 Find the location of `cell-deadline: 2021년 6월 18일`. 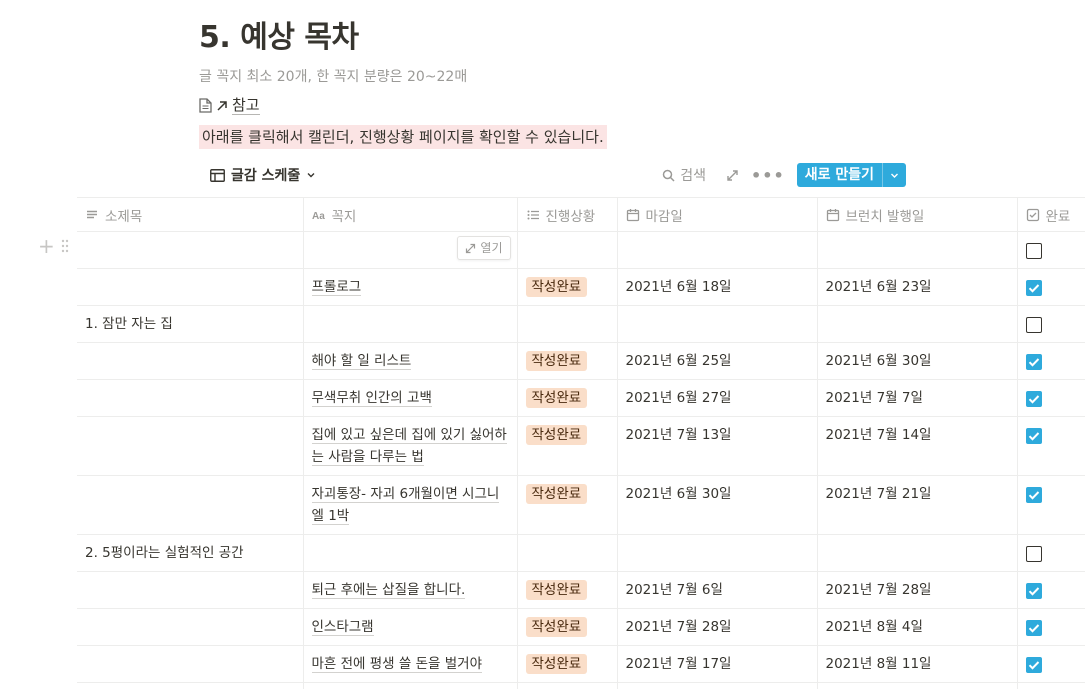

cell-deadline: 2021년 6월 18일 is located at coordinates (717, 287).